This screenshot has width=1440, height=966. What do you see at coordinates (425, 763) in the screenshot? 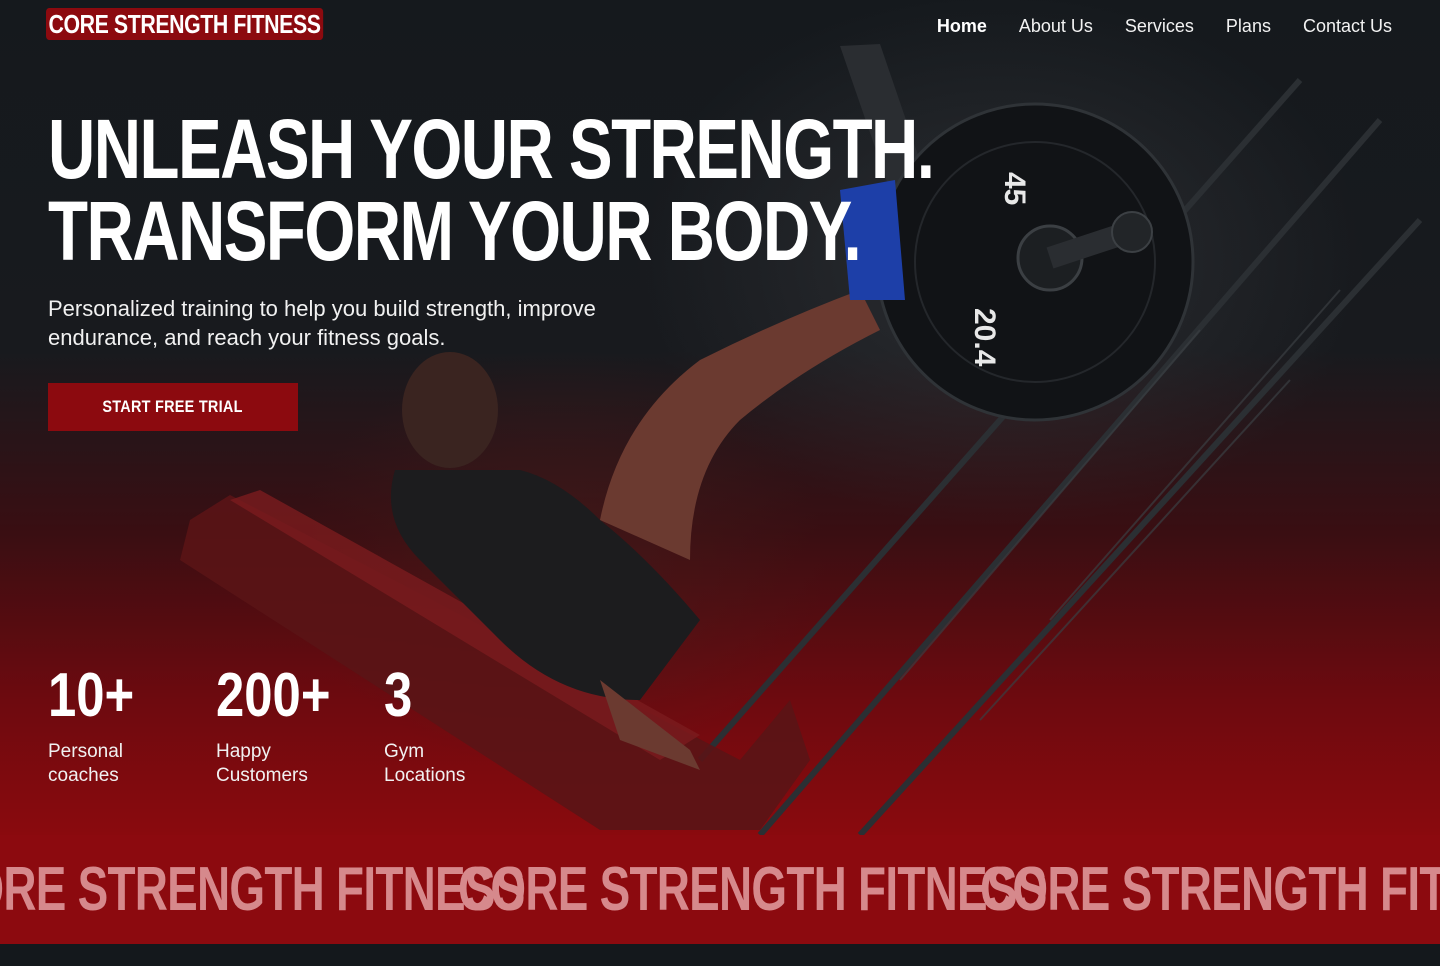
I see `stat-label: Gym Locations` at bounding box center [425, 763].